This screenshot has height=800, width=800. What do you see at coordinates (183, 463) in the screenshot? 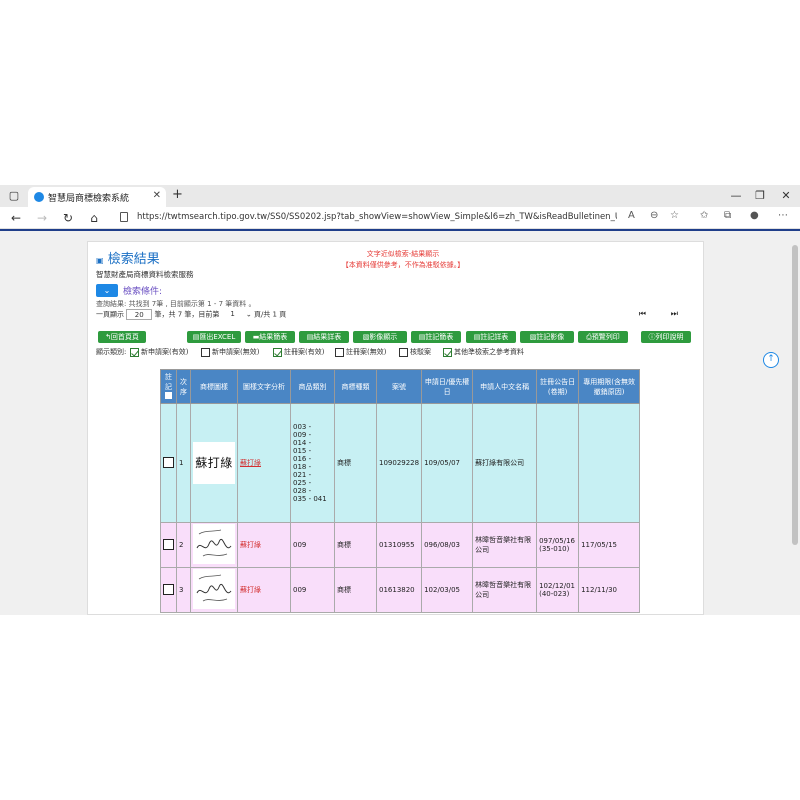
I see `row-seq: 1` at bounding box center [183, 463].